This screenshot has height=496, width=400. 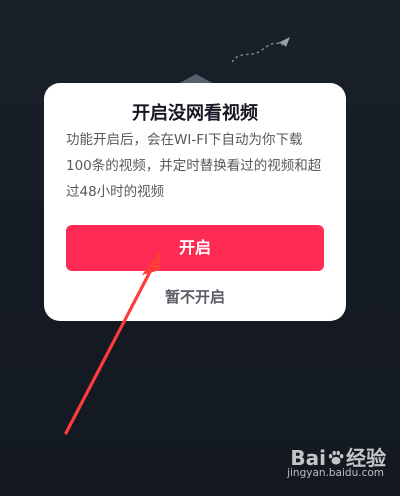 I want to click on not-now-button: 暂不开启, so click(x=195, y=296).